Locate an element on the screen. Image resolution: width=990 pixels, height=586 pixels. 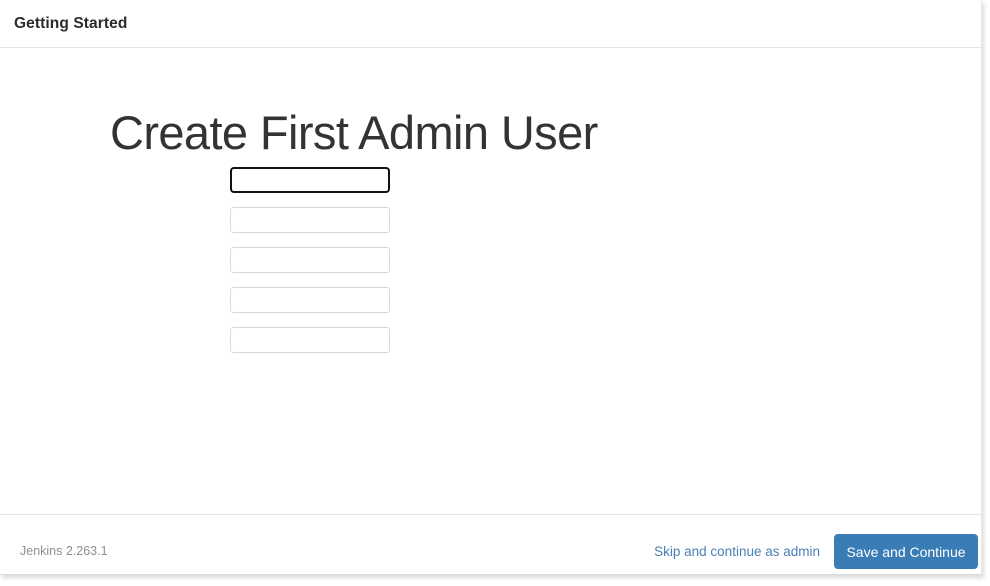
main-heading: Create First Admin User is located at coordinates (354, 132).